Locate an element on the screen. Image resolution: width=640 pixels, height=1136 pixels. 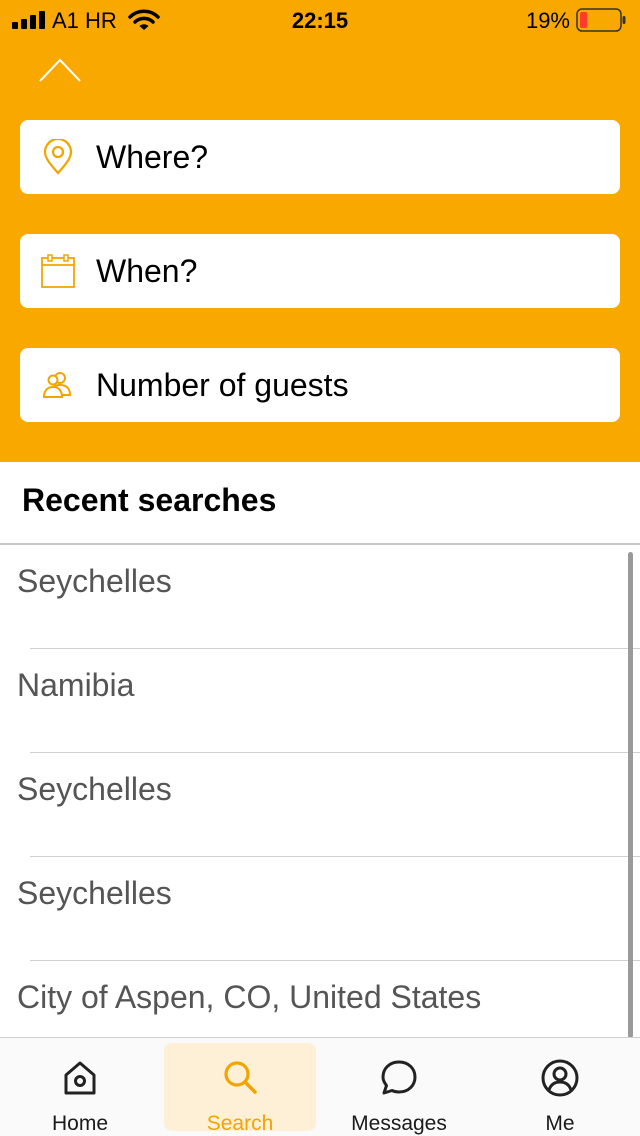
guests-label: Number of guests is located at coordinates (222, 385).